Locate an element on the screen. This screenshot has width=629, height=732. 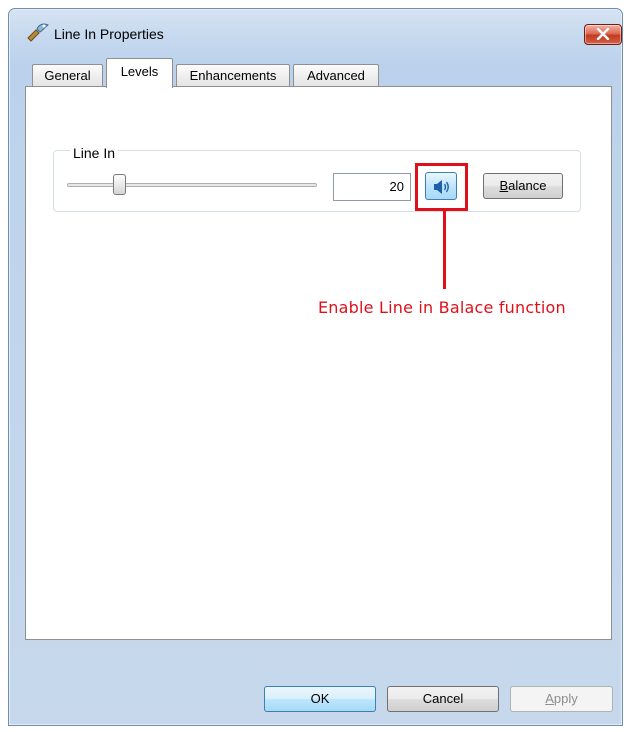
balance-label: alance is located at coordinates (527, 185).